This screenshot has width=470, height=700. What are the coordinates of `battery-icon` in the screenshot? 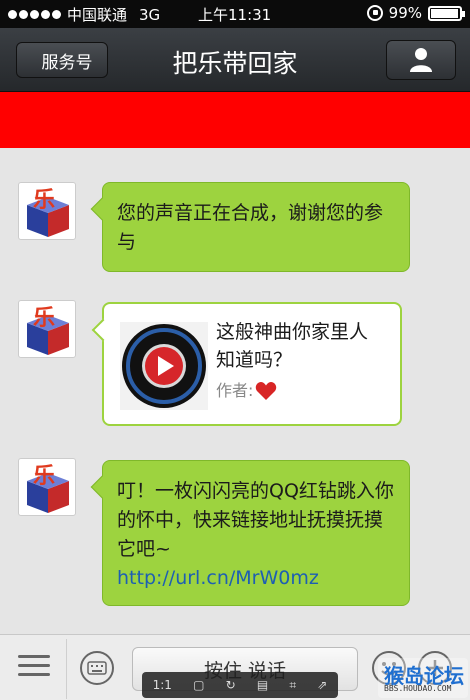 It's located at (446, 13).